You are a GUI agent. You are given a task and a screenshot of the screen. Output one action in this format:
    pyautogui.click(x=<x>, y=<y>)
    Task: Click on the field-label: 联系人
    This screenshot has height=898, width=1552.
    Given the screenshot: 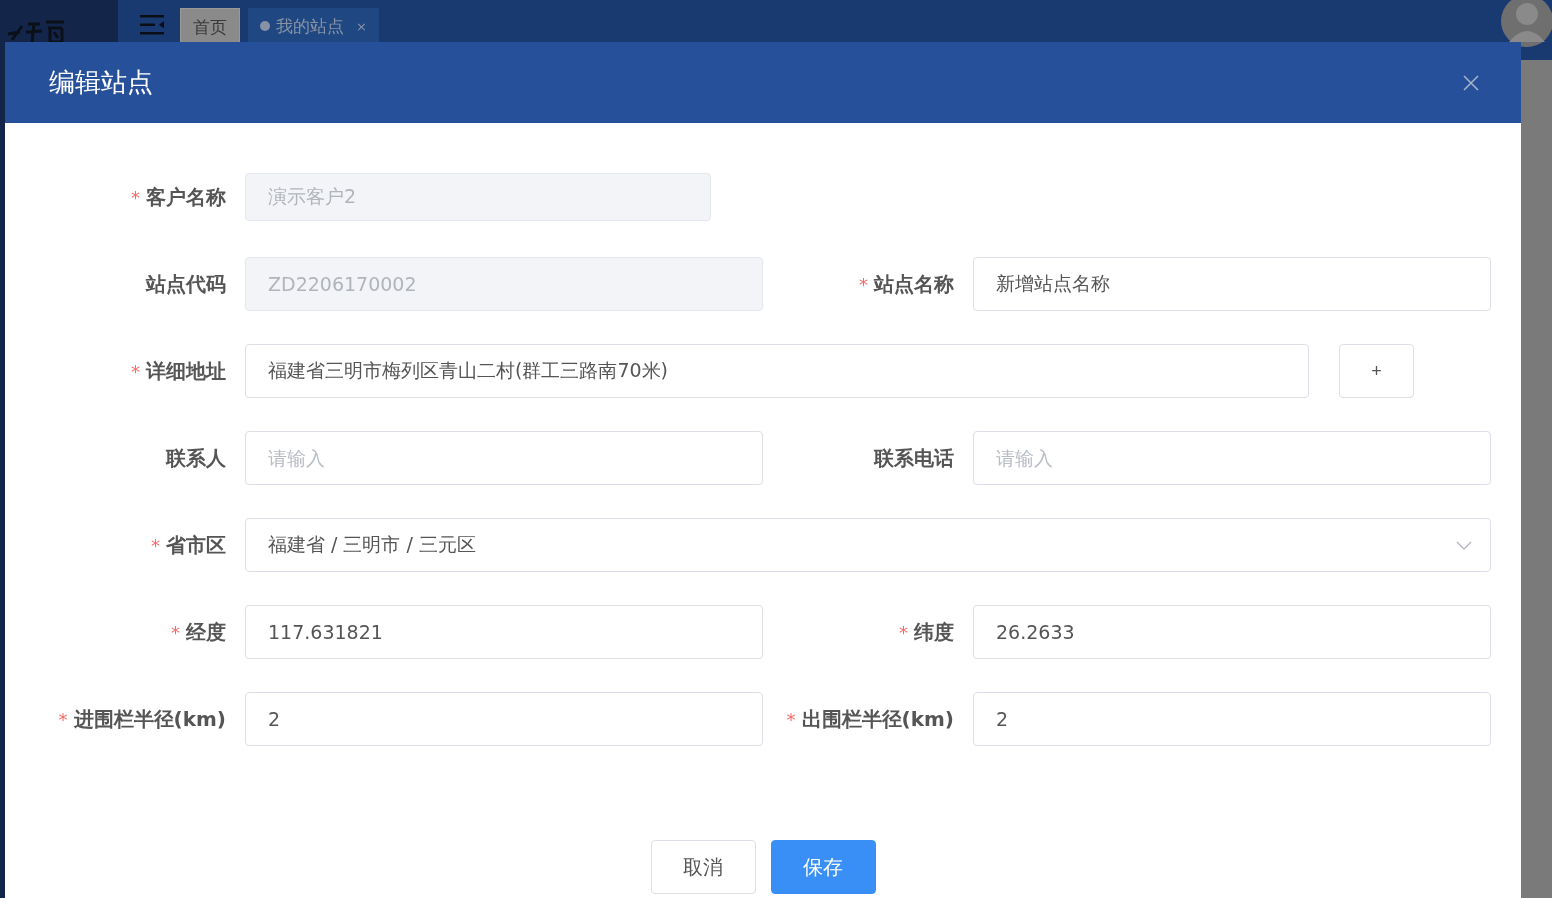 What is the action you would take?
    pyautogui.click(x=196, y=458)
    